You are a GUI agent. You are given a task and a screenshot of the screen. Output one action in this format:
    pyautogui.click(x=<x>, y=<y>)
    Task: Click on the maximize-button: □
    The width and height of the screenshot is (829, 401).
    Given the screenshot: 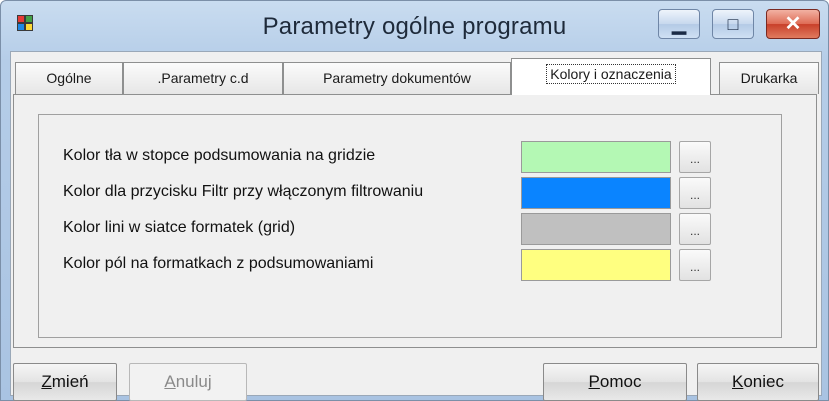 What is the action you would take?
    pyautogui.click(x=733, y=24)
    